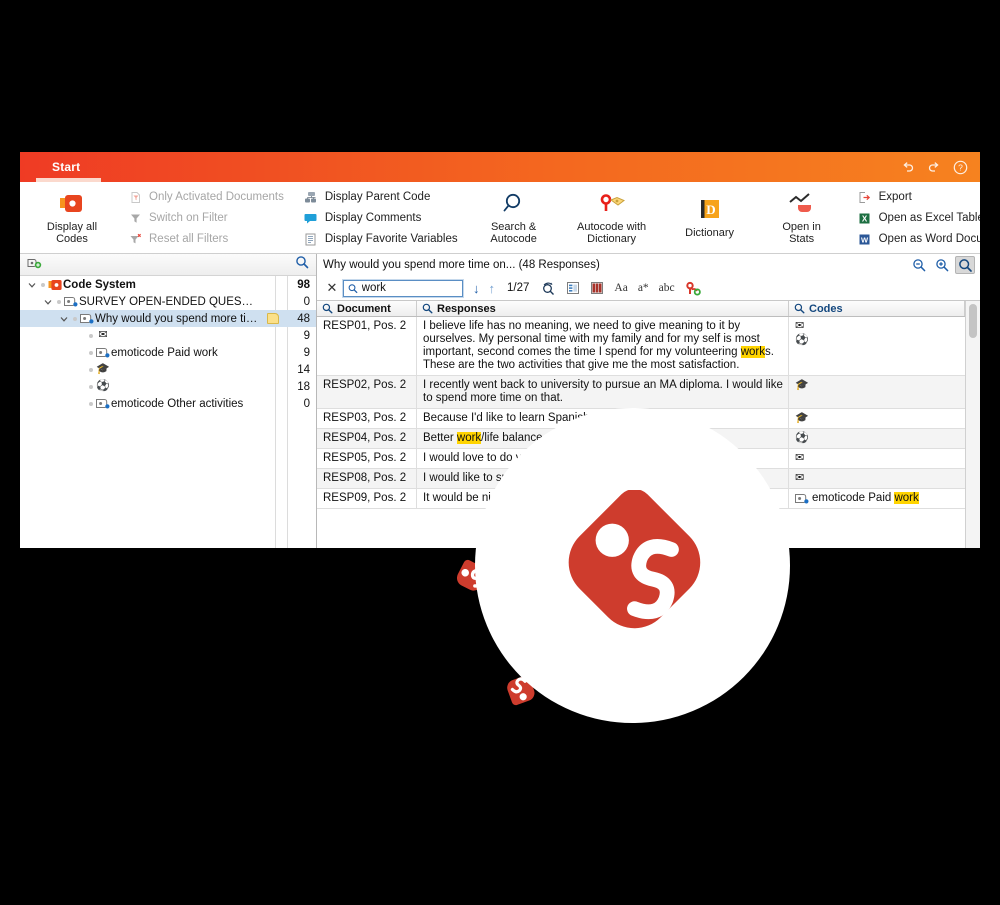  What do you see at coordinates (865, 239) in the screenshot?
I see `svg-text: W` at bounding box center [865, 239].